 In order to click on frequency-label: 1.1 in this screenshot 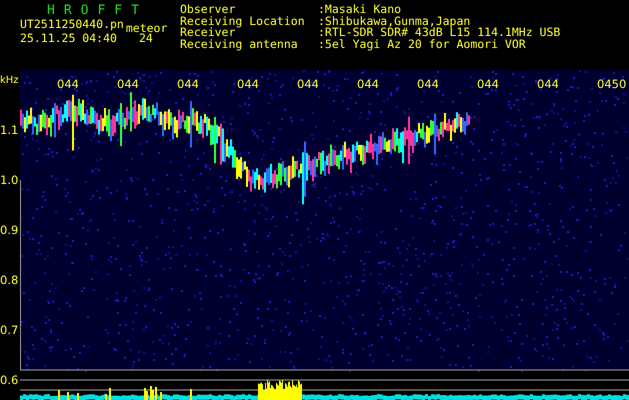, I will do `click(10, 130)`.